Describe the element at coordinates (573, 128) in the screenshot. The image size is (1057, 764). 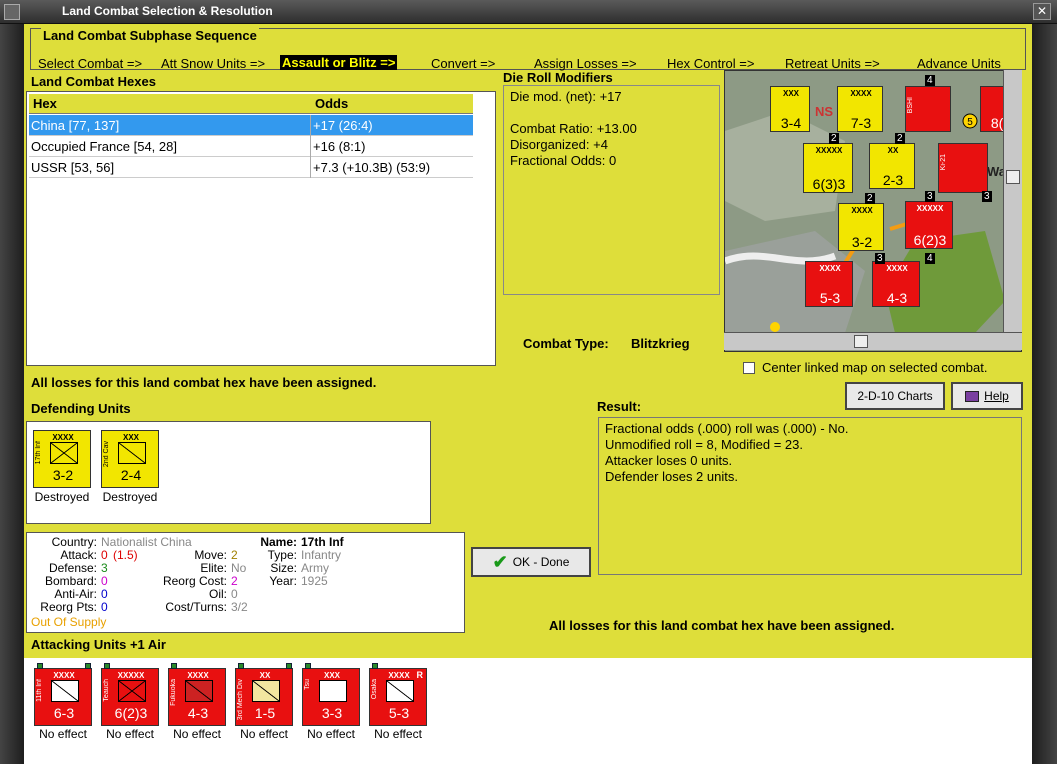
I see `drm-ratio: Combat Ratio: +13.00` at that location.